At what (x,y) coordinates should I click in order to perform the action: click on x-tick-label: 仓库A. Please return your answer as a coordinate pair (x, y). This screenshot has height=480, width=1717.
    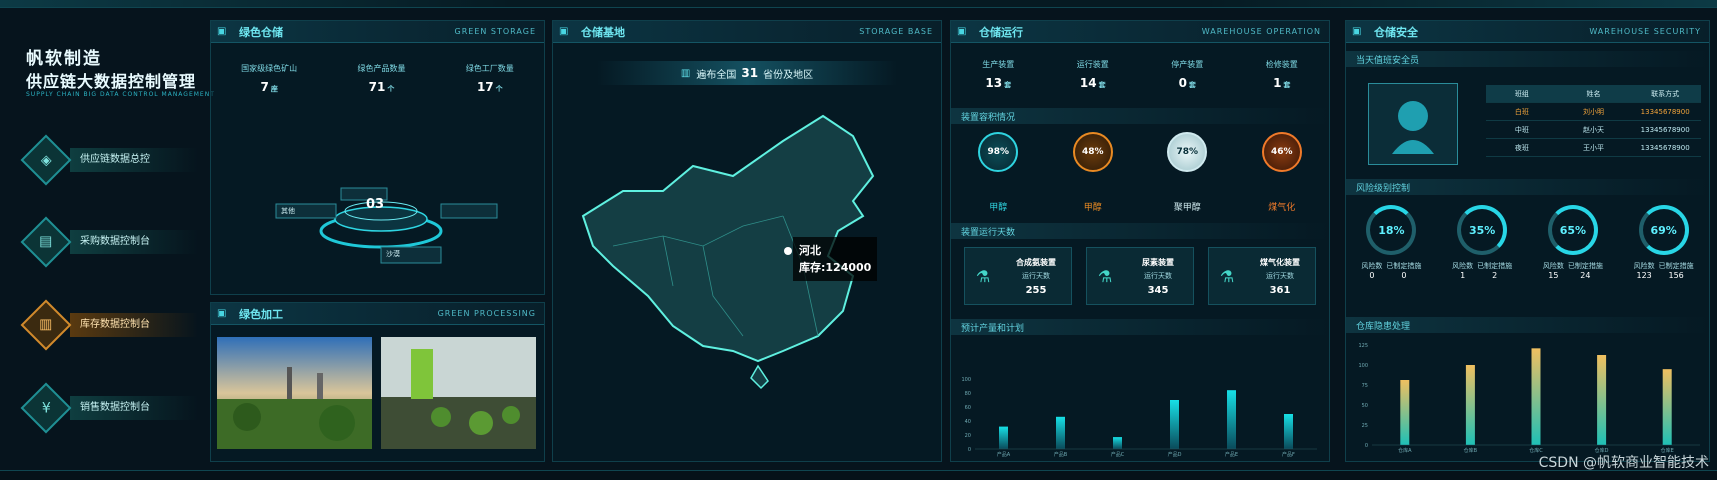
    Looking at the image, I should click on (1405, 450).